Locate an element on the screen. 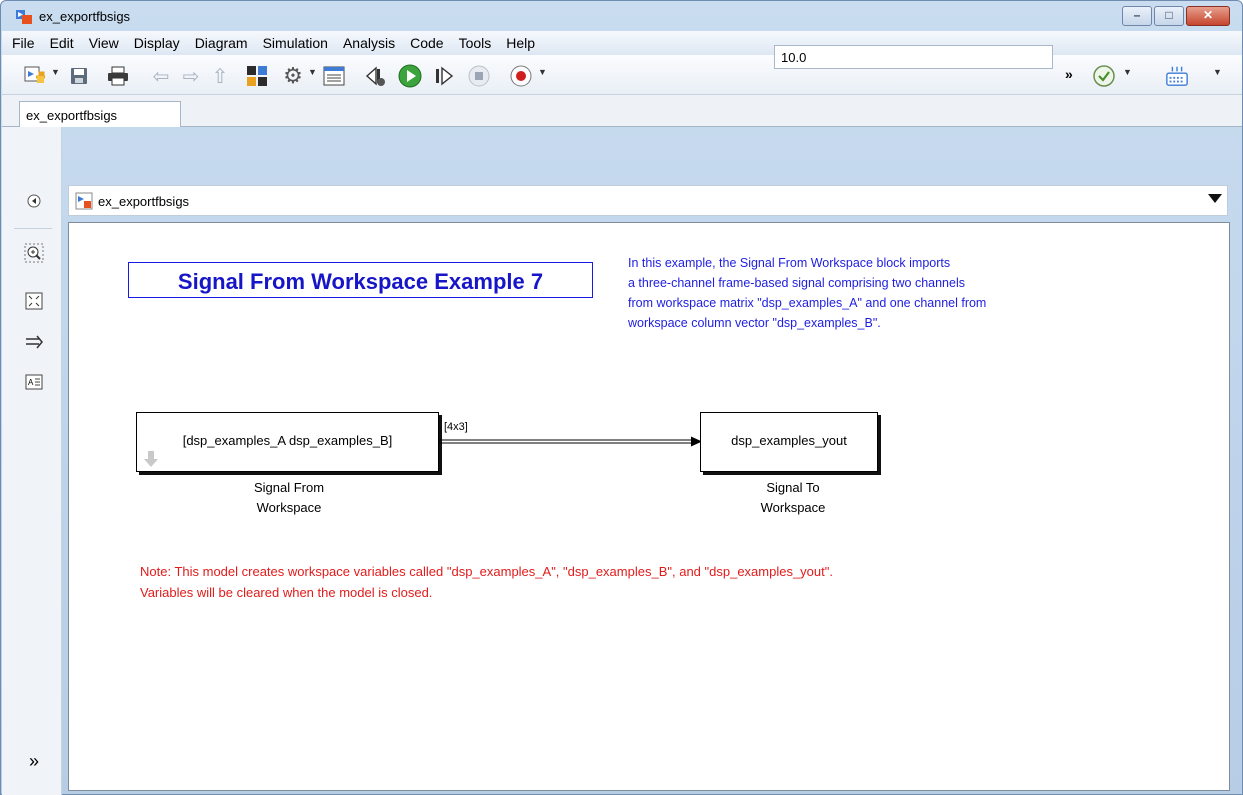 The height and width of the screenshot is (795, 1243). run-icon is located at coordinates (410, 76).